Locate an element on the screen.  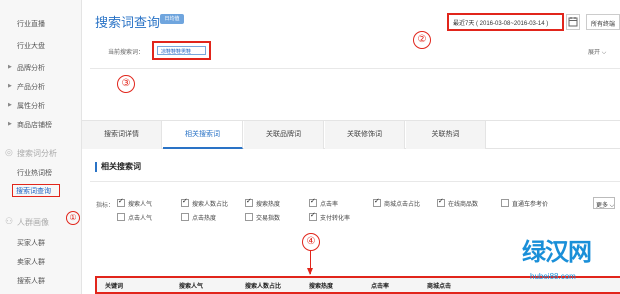
sidebar-item-industry-market: 行业大盘 is located at coordinates (41, 47).